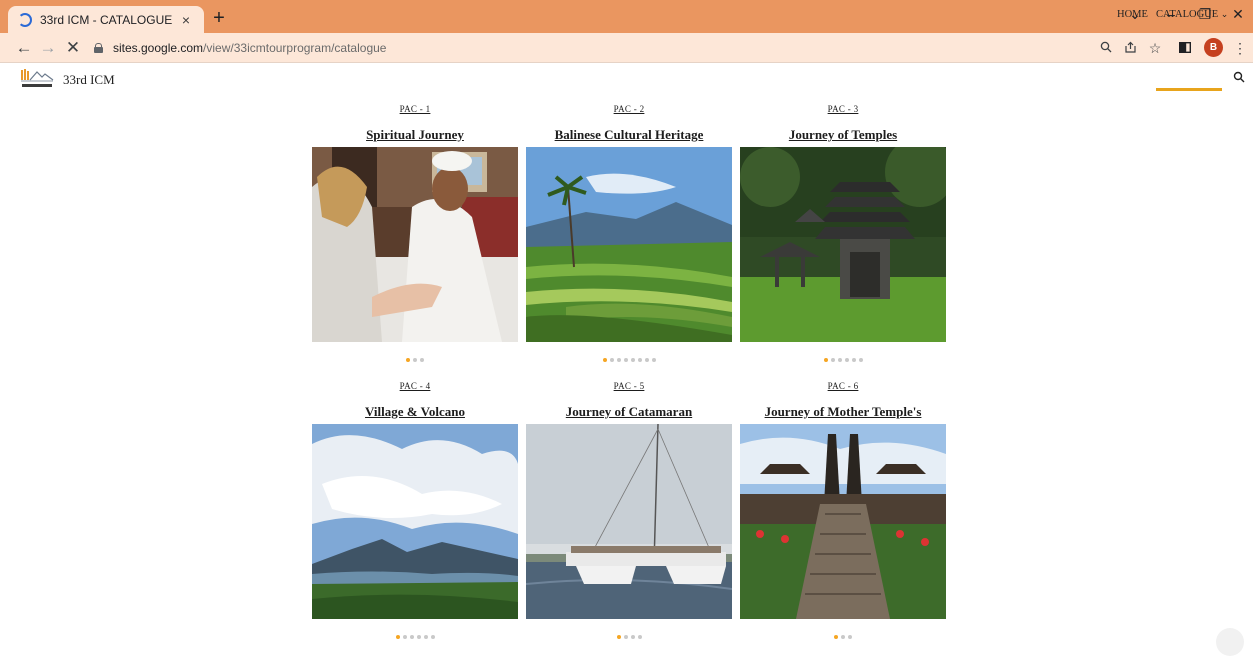 The width and height of the screenshot is (1253, 656). I want to click on site-logo, so click(37, 79).